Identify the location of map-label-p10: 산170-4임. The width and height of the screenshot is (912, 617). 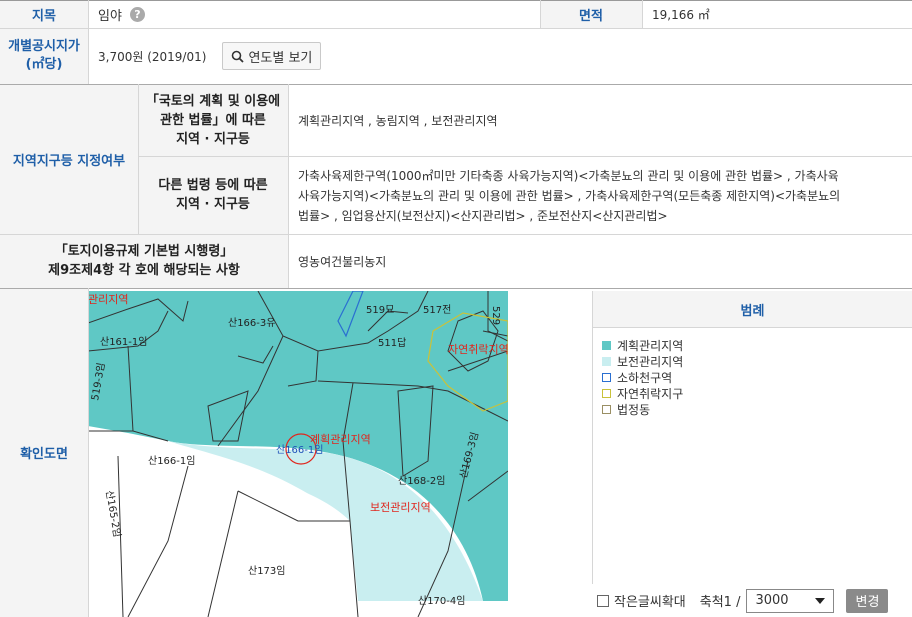
(441, 600).